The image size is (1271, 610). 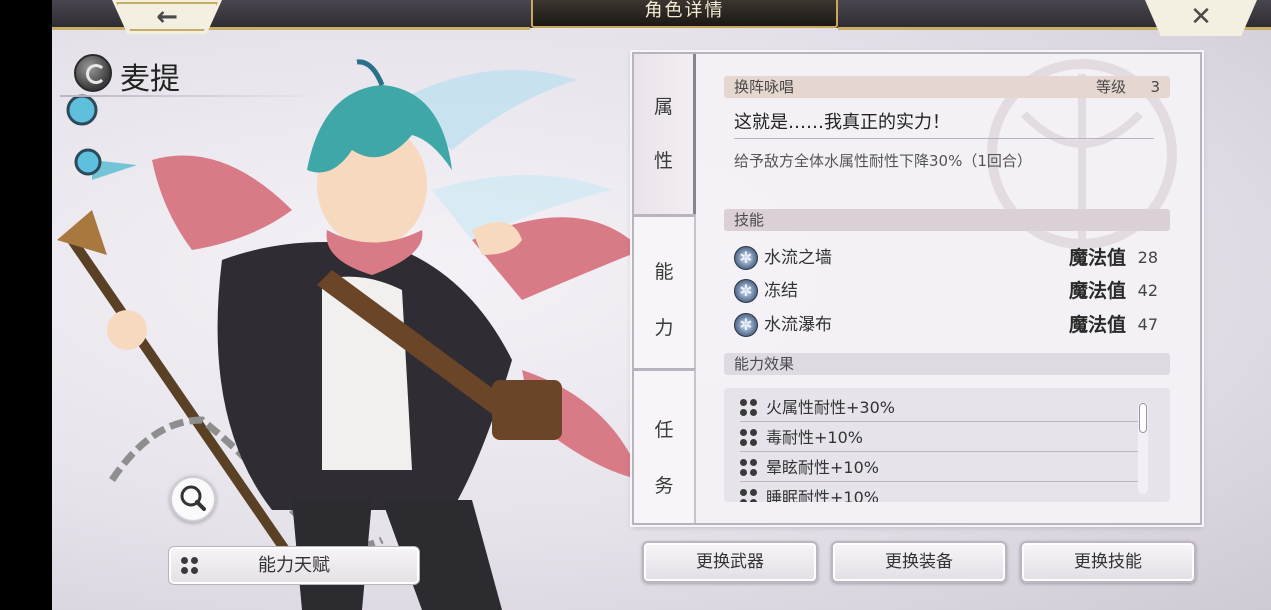 I want to click on page-title-text: 角色详情, so click(x=684, y=10).